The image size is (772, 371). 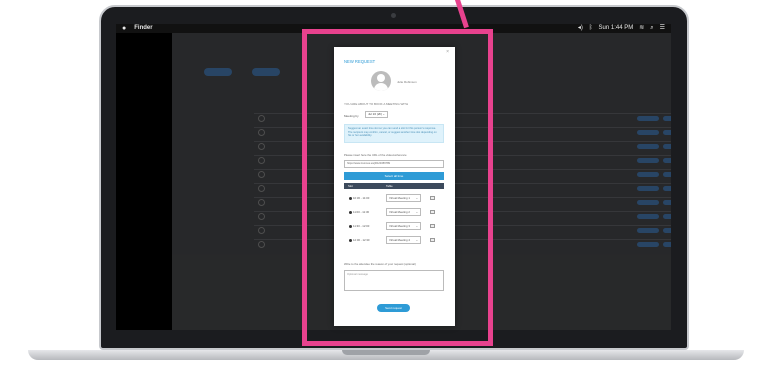 What do you see at coordinates (386, 352) in the screenshot?
I see `laptop-notch` at bounding box center [386, 352].